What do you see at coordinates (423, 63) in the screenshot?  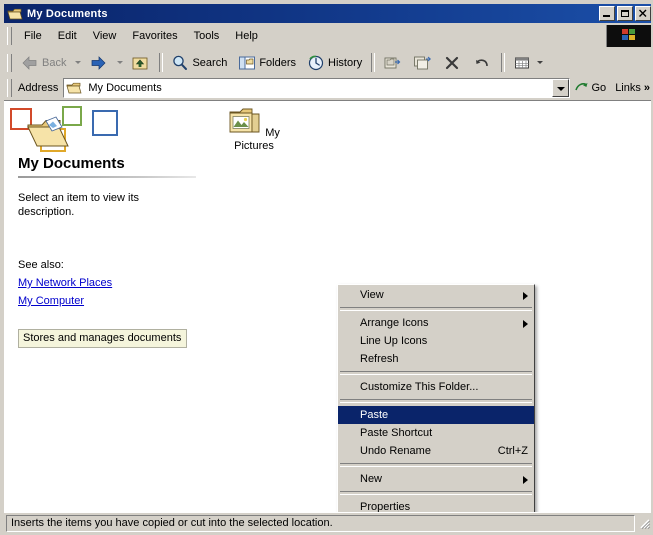 I see `copy-to-button` at bounding box center [423, 63].